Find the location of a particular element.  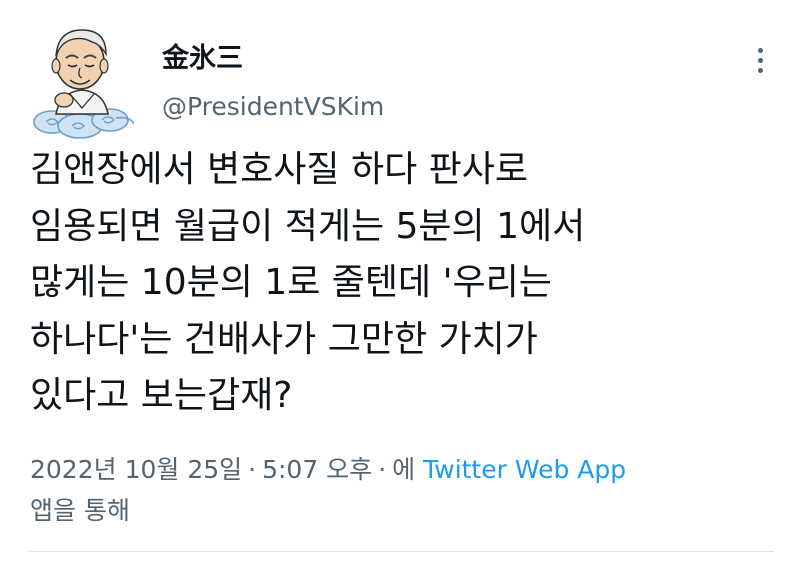

author-handle: @PresidentVSKim is located at coordinates (273, 107).